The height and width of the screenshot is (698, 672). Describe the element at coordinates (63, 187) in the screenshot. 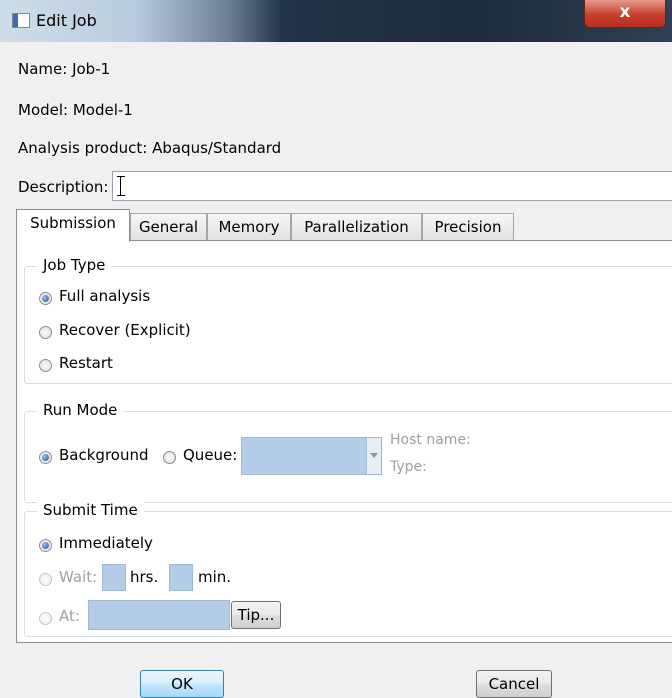

I see `description-label: Description:` at that location.